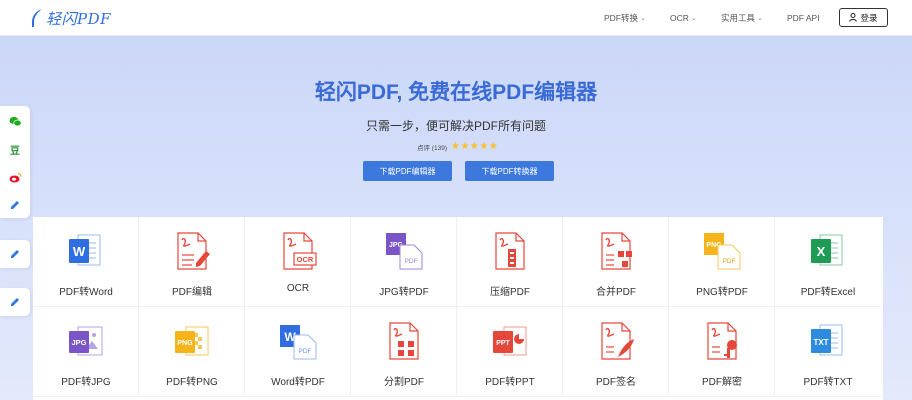  I want to click on rating-stars: ★ ★ ★ ★ ★, so click(474, 147).